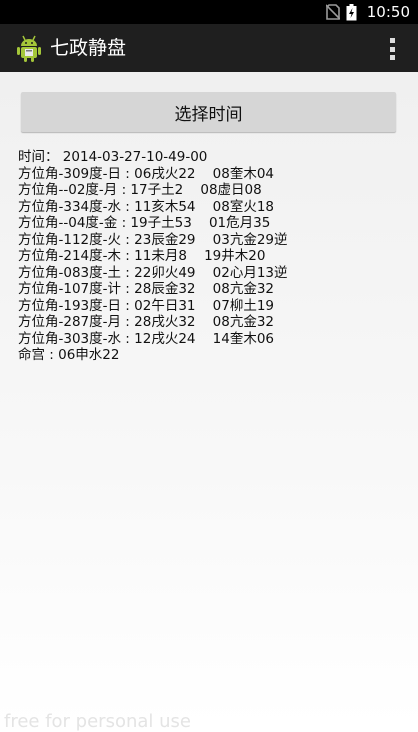  I want to click on time-value: 2014-03-27-10-49-00, so click(135, 157).